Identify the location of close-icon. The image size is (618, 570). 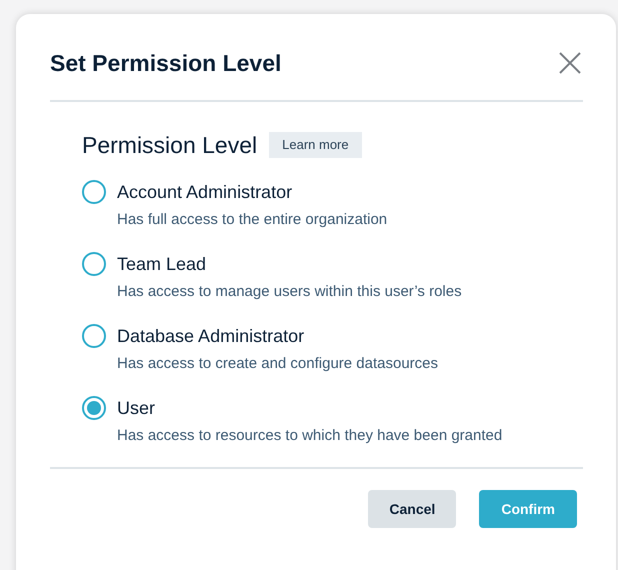
(570, 63).